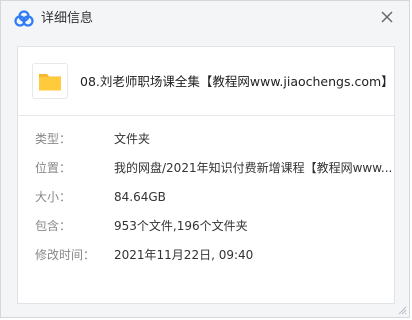  Describe the element at coordinates (53, 197) in the screenshot. I see `size-label: 大小：` at that location.